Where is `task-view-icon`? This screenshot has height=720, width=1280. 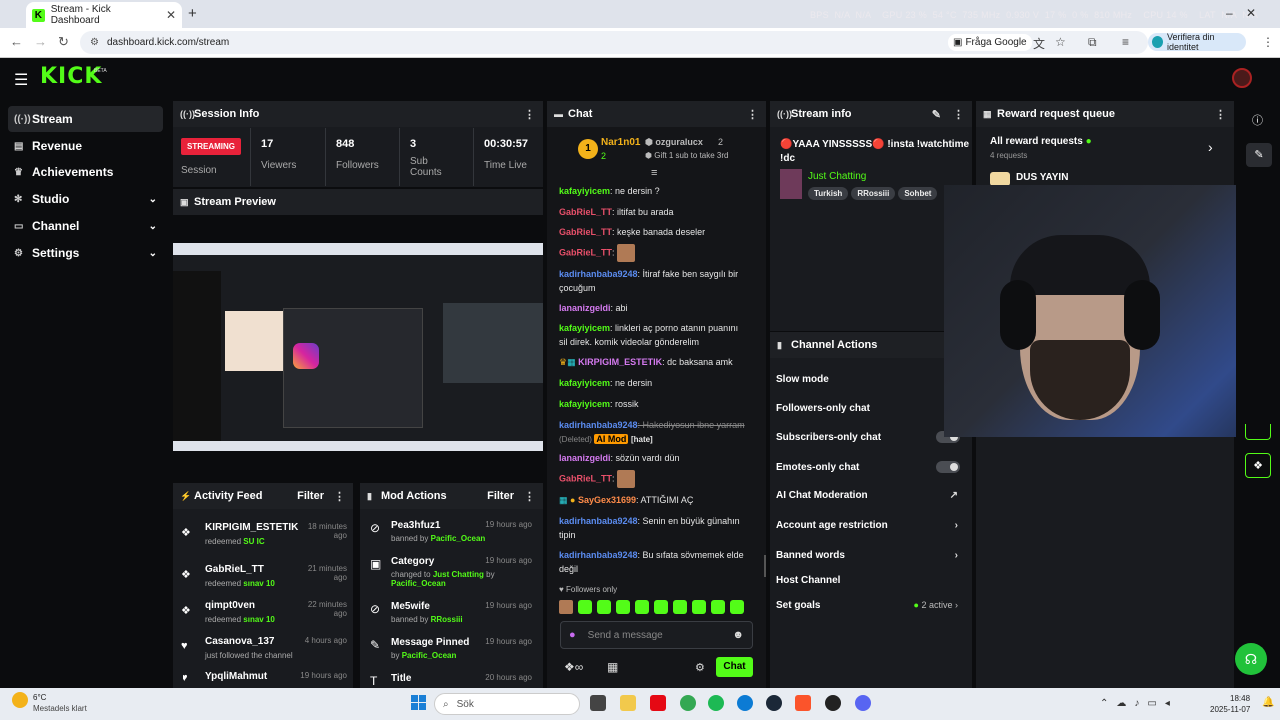
task-view-icon is located at coordinates (598, 703).